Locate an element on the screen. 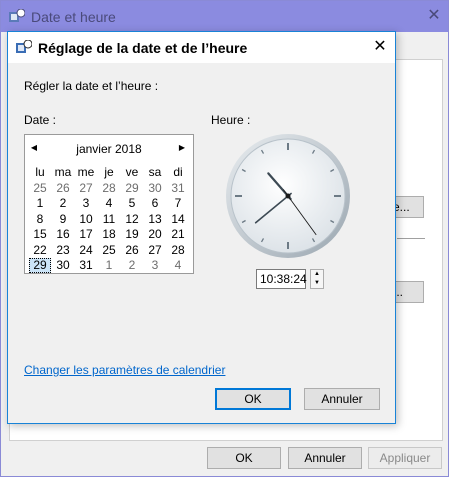 The height and width of the screenshot is (477, 449). time-label: Heure : is located at coordinates (231, 120).